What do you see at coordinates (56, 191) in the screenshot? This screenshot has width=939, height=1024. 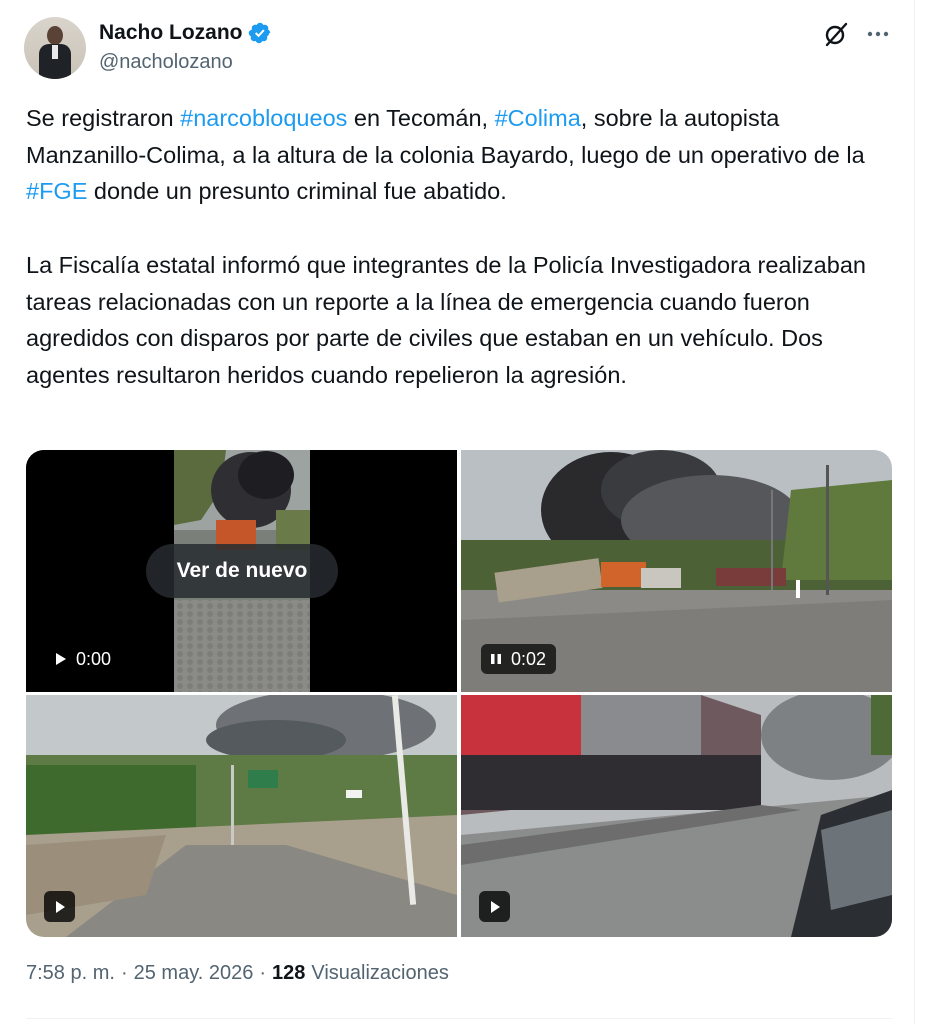 I see `hashtag-fge: #FGE` at bounding box center [56, 191].